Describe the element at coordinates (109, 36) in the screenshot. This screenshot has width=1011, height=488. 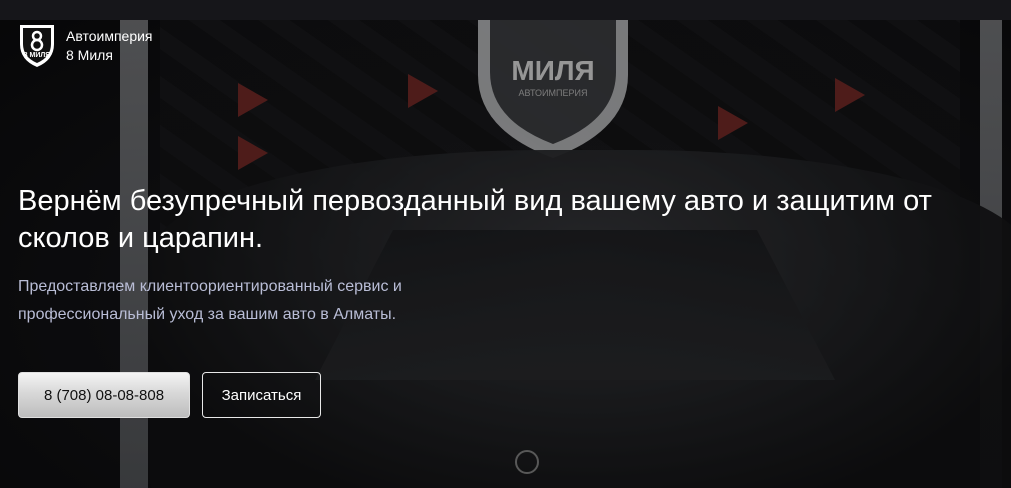
I see `brand-name: Автоимперия` at that location.